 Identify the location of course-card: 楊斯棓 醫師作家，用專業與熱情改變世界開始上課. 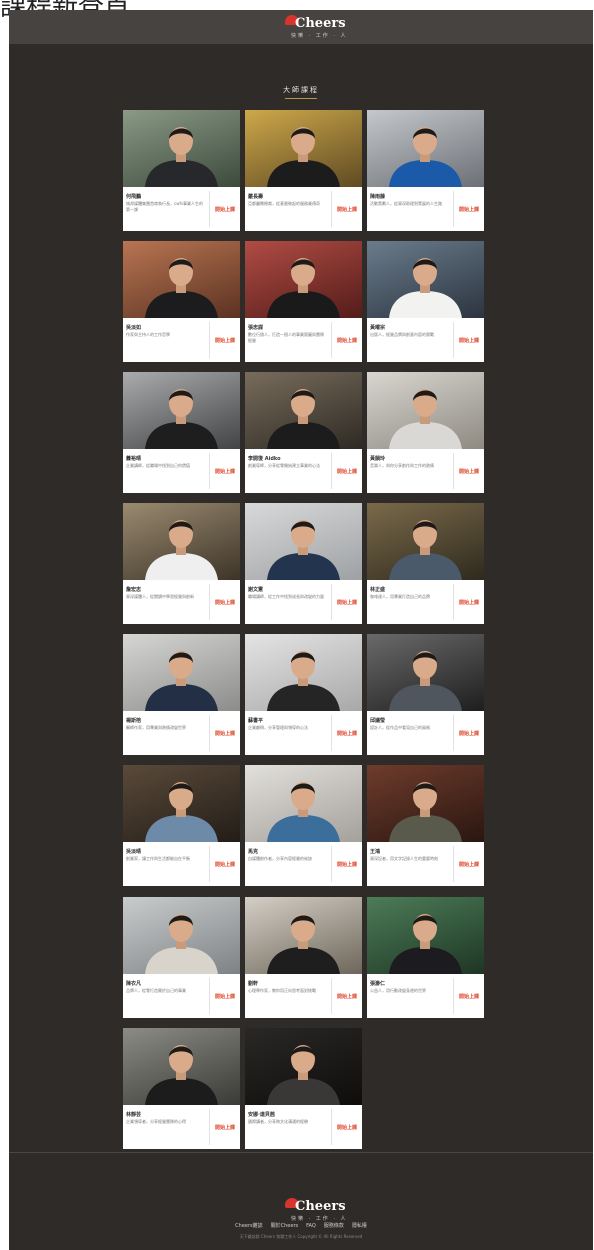
(181, 694).